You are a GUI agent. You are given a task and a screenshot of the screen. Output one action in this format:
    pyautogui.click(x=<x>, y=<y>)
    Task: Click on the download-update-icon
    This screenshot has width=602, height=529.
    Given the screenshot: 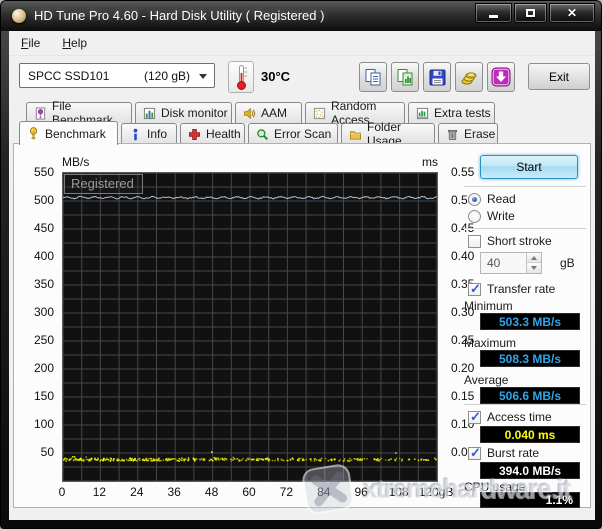 What is the action you would take?
    pyautogui.click(x=501, y=77)
    